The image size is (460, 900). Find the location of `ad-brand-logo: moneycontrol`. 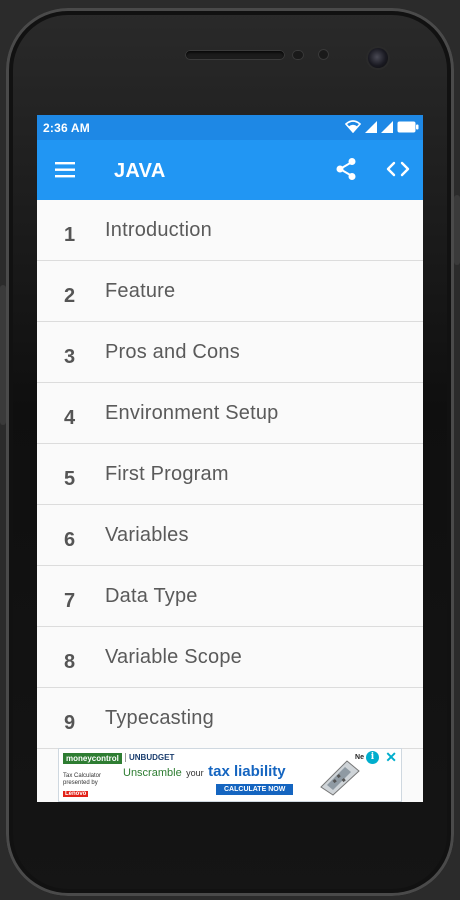

ad-brand-logo: moneycontrol is located at coordinates (92, 758).